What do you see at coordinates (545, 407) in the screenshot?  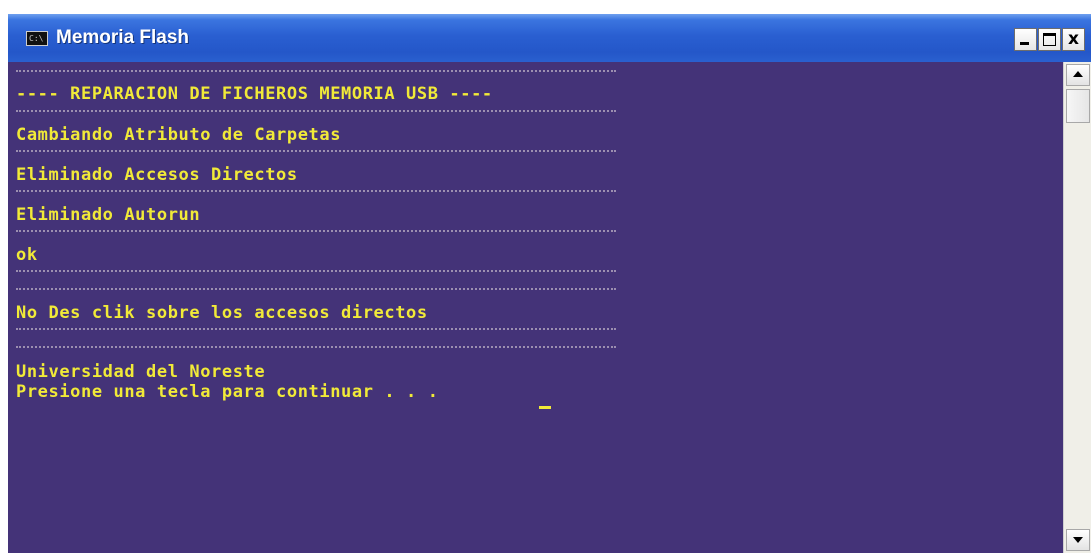 I see `text-cursor` at bounding box center [545, 407].